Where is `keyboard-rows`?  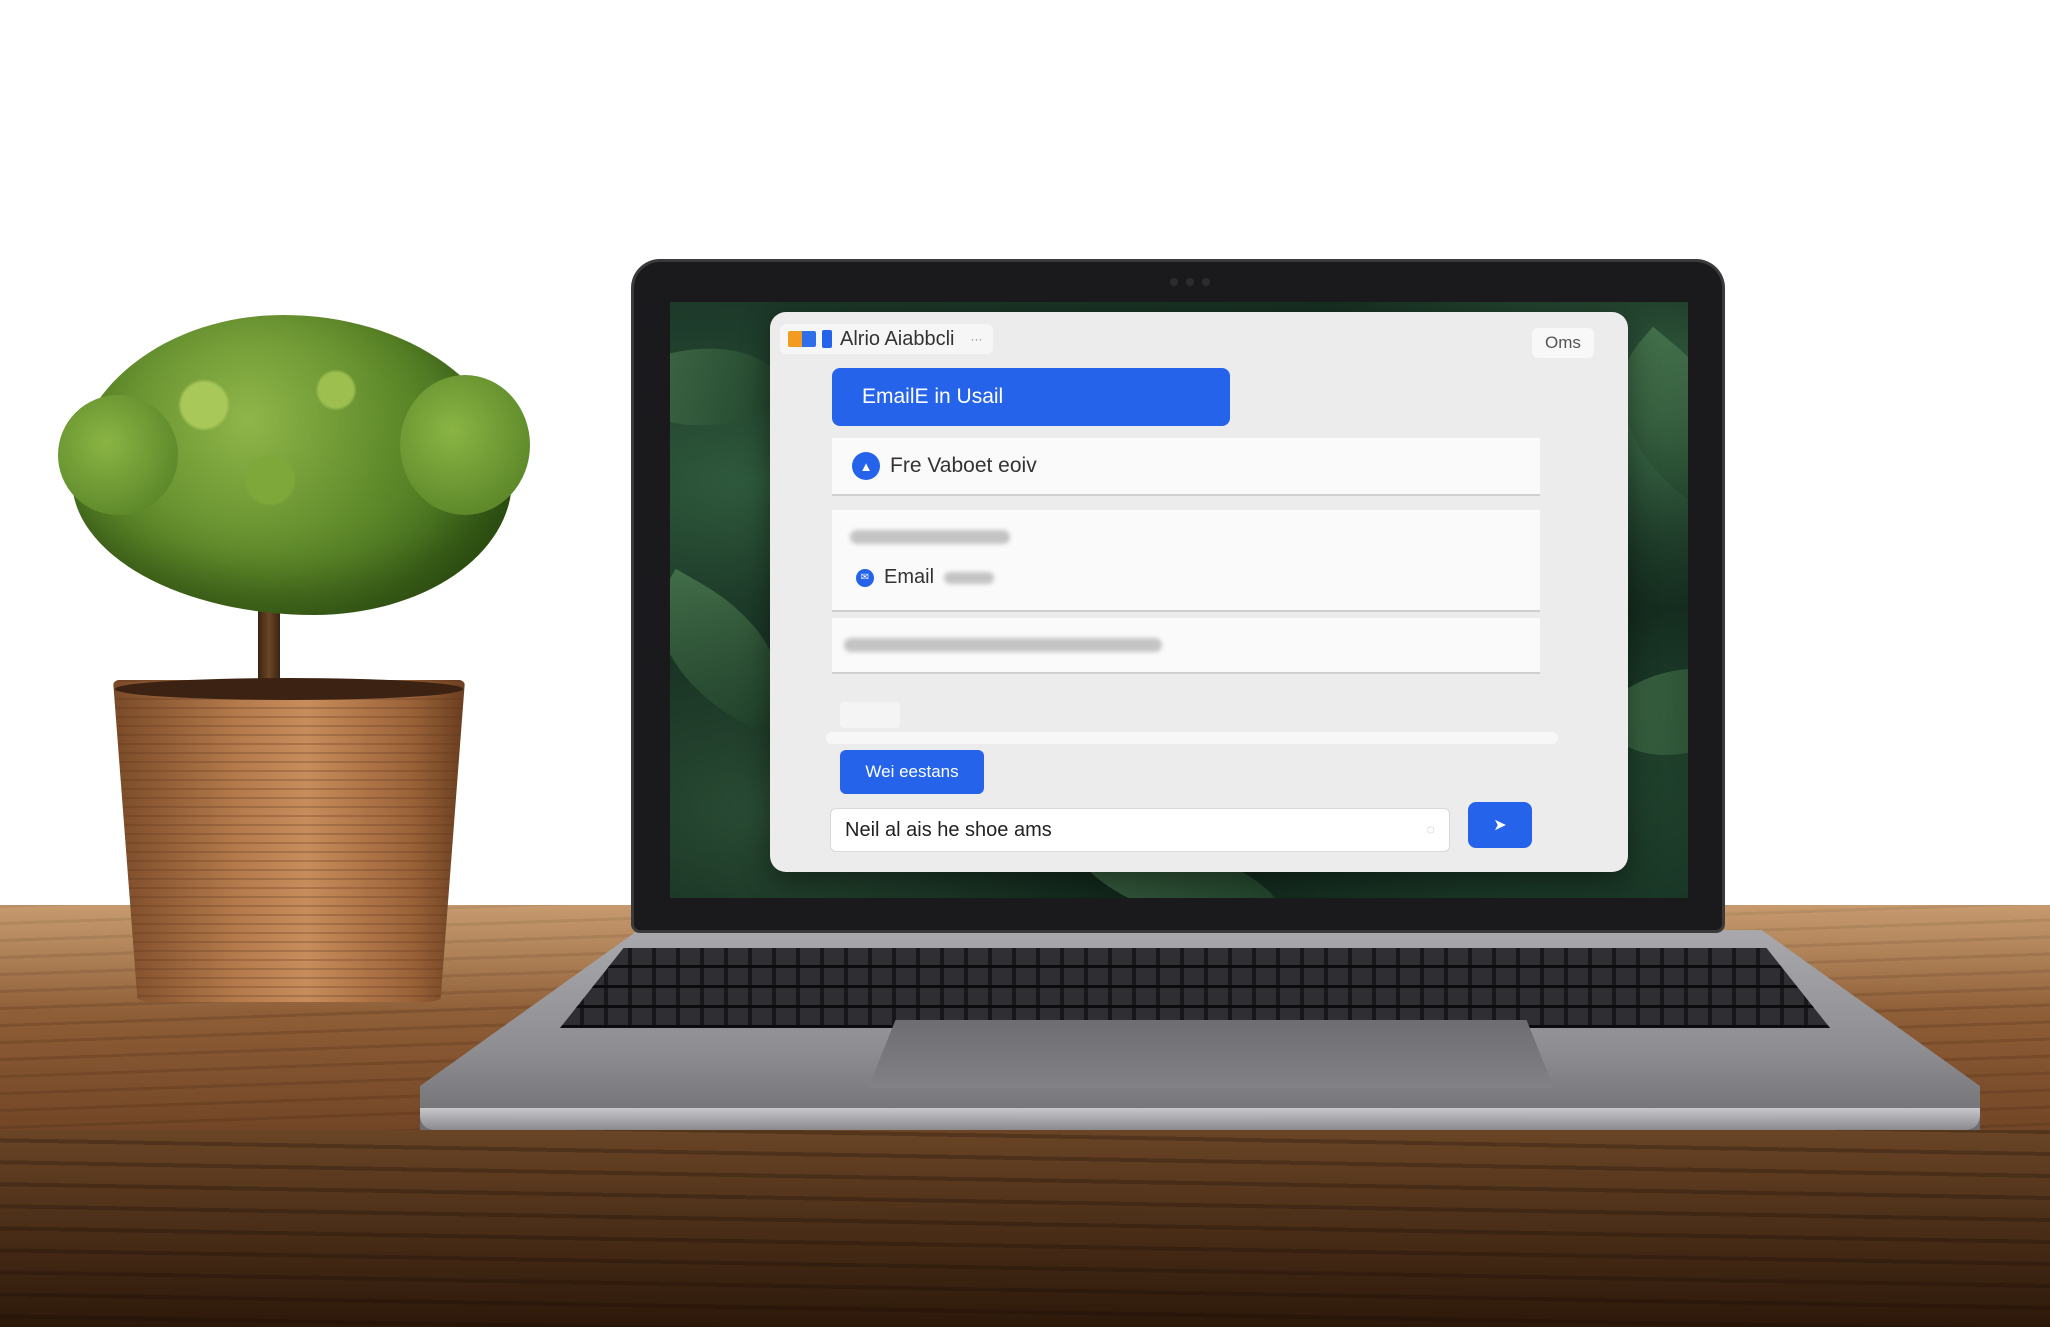
keyboard-rows is located at coordinates (1195, 988).